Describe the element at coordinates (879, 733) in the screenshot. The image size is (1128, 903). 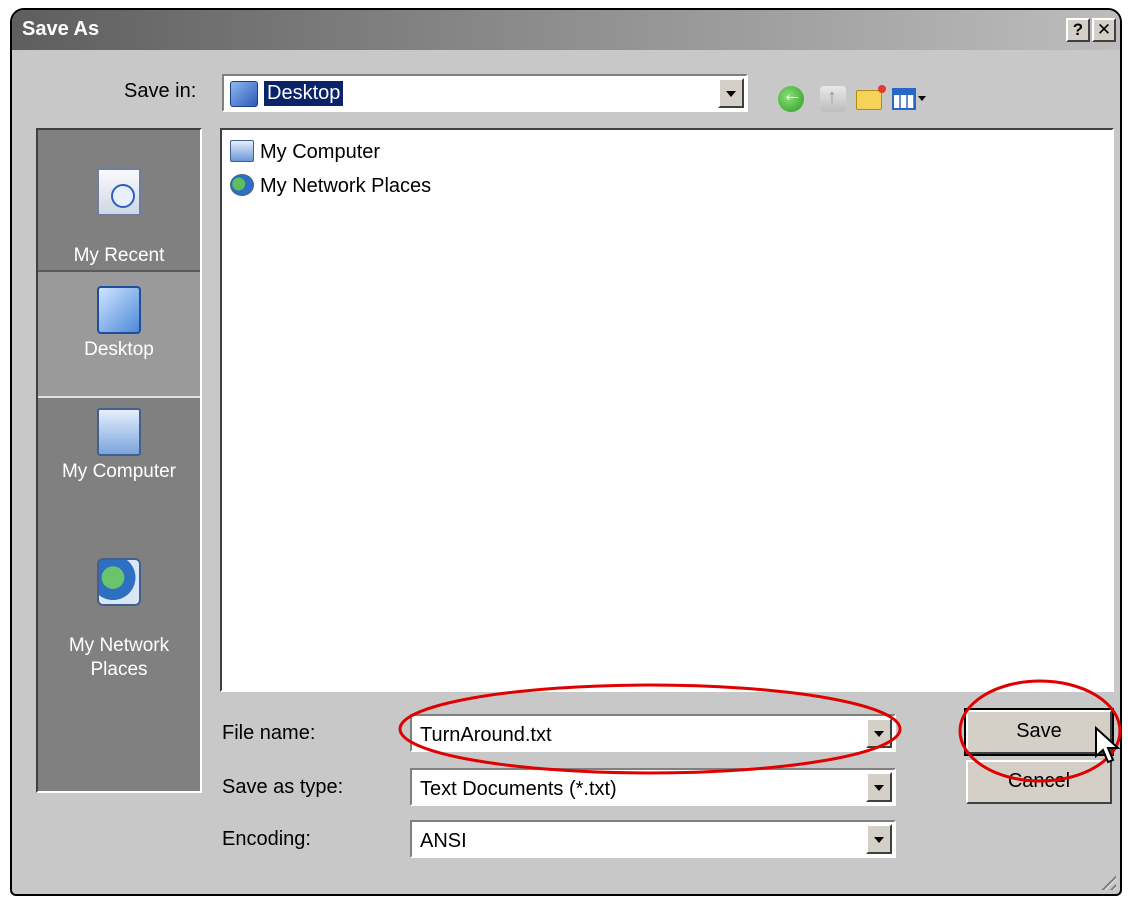
I see `file-name-dropdown-button` at that location.